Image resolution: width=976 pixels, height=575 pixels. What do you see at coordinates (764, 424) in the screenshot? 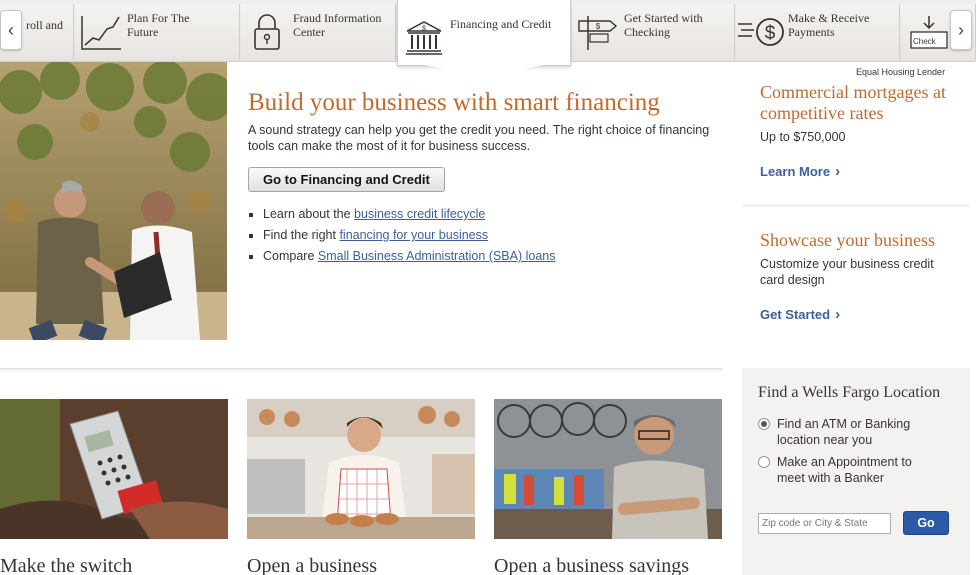
I see `radio-button-selected` at bounding box center [764, 424].